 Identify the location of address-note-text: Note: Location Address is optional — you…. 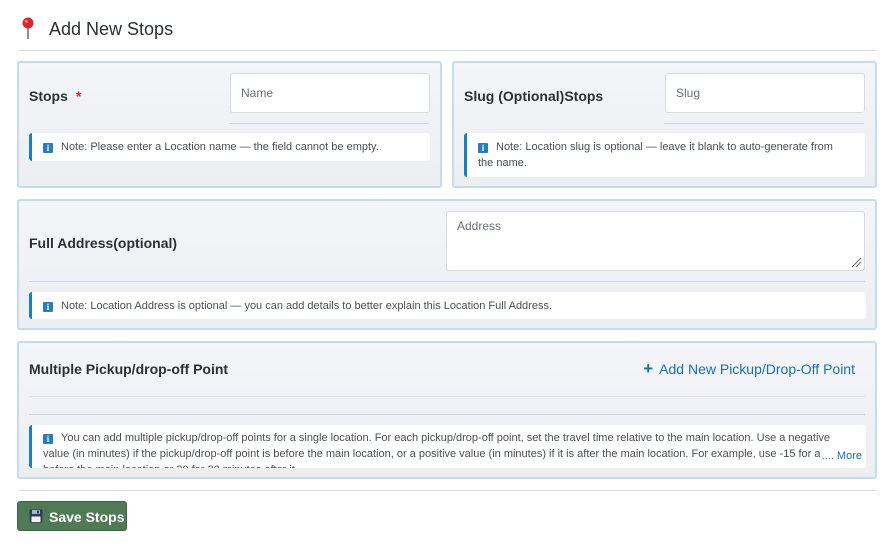
(307, 306).